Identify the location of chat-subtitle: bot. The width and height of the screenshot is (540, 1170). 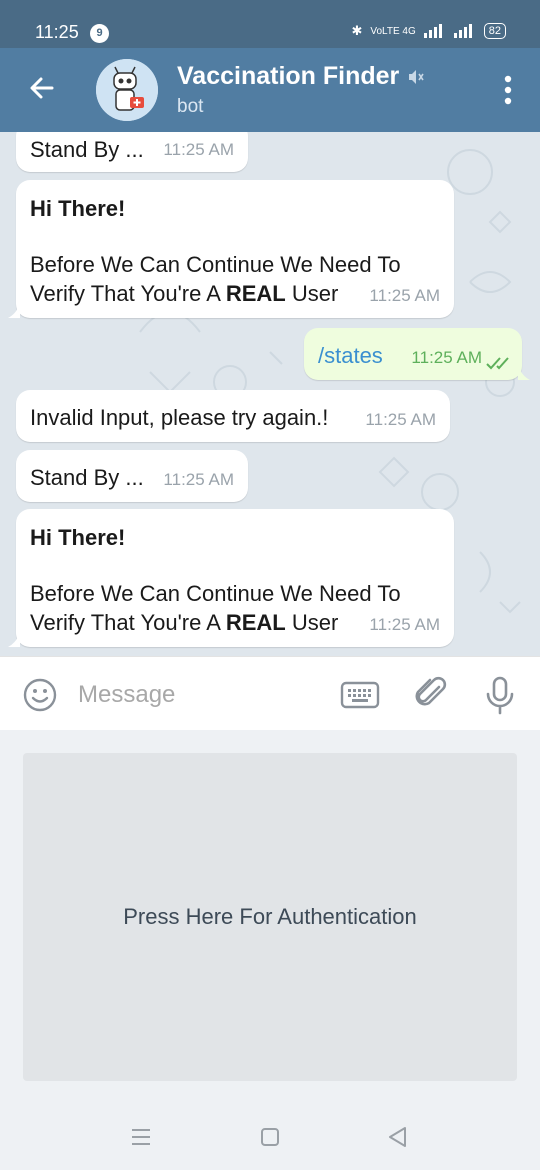
(190, 106).